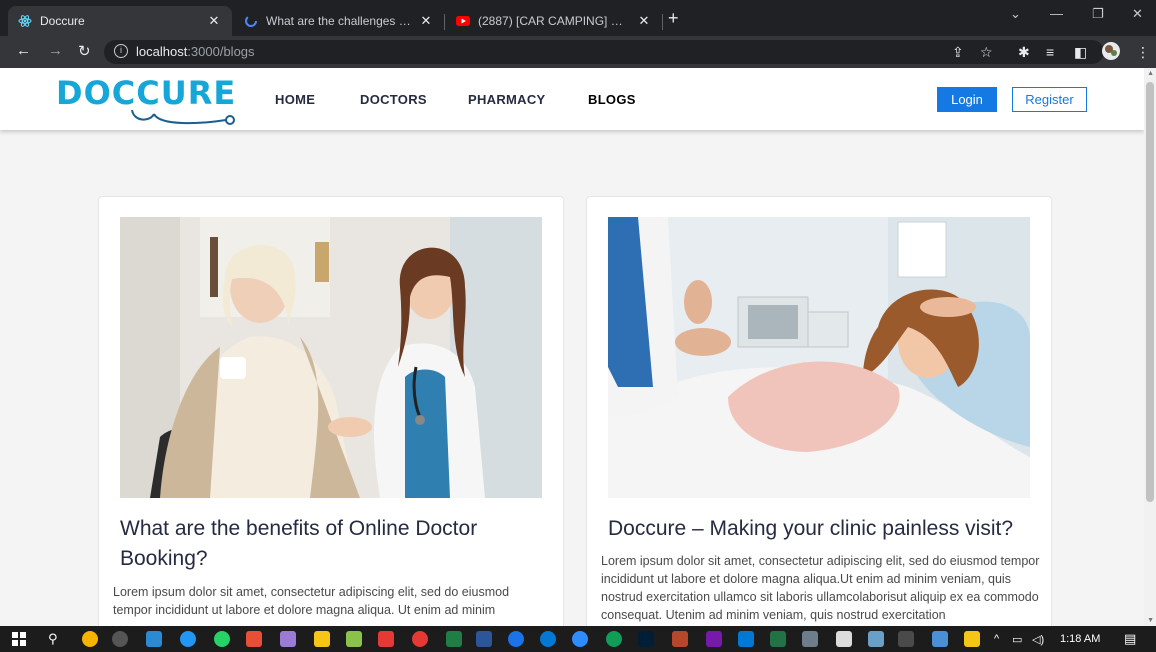  I want to click on tab-doccure: Doccure ✕, so click(120, 21).